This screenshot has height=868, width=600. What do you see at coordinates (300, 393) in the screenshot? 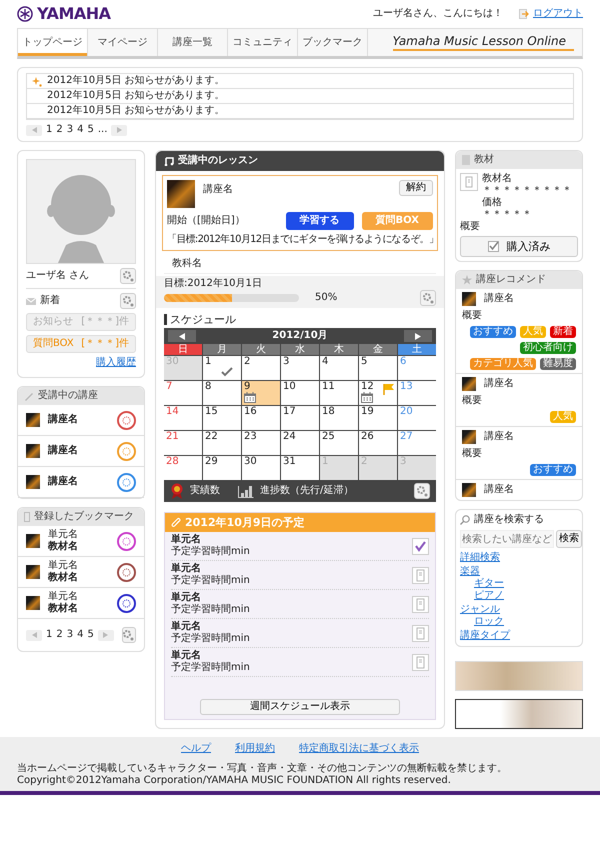
I see `calendar-day: 10` at bounding box center [300, 393].